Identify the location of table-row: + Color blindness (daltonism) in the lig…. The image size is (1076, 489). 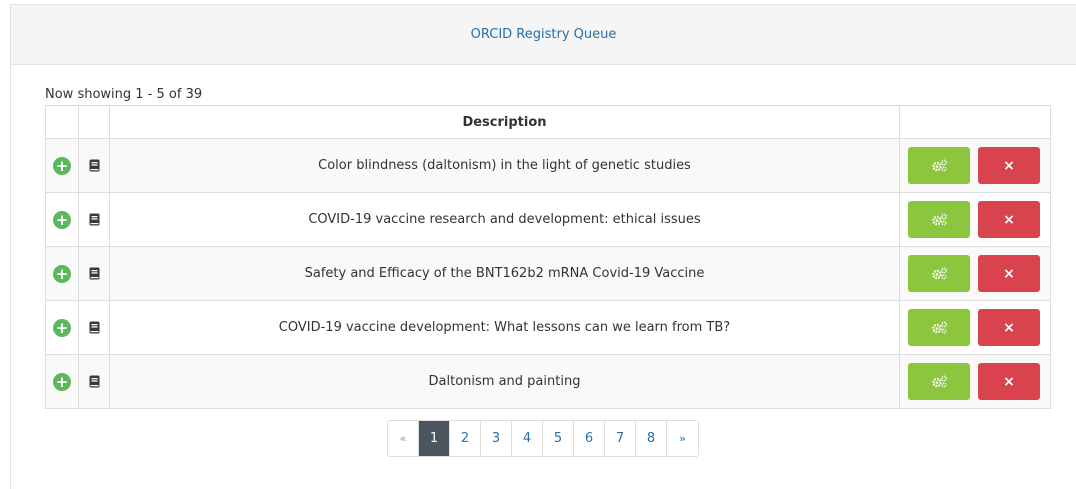
(548, 165).